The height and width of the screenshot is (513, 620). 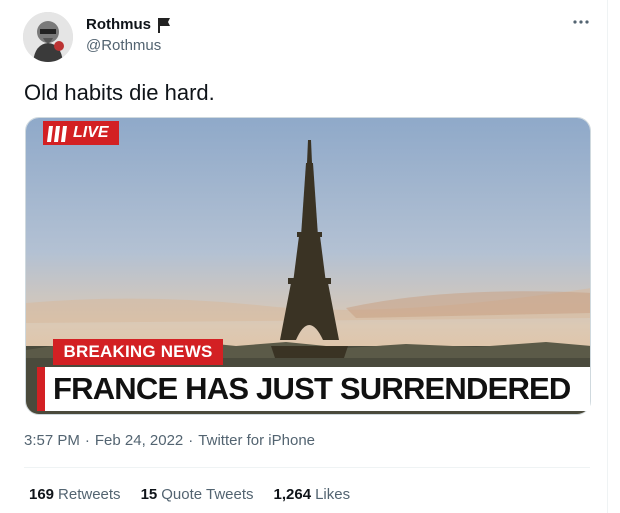 What do you see at coordinates (139, 440) in the screenshot?
I see `tweet-date: Feb 24, 2022` at bounding box center [139, 440].